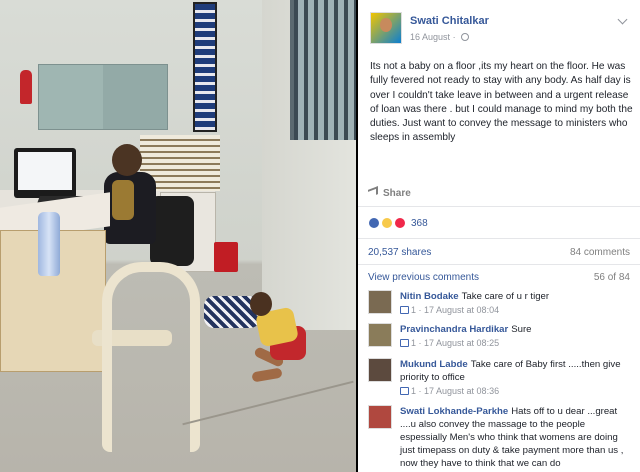  What do you see at coordinates (611, 277) in the screenshot?
I see `comment-page-count: 56 of 84` at bounding box center [611, 277].